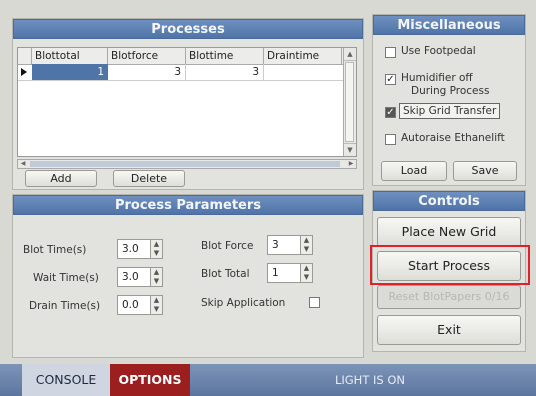  Describe the element at coordinates (314, 302) in the screenshot. I see `skip-application-checkbox` at that location.